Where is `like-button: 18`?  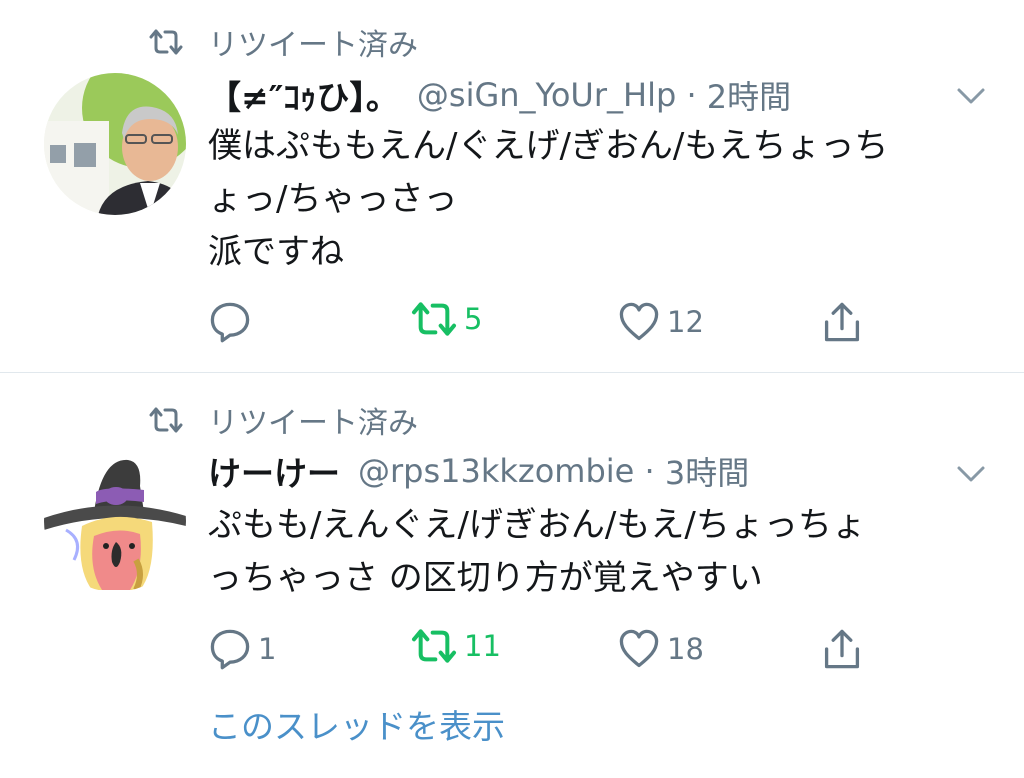 like-button: 18 is located at coordinates (660, 649).